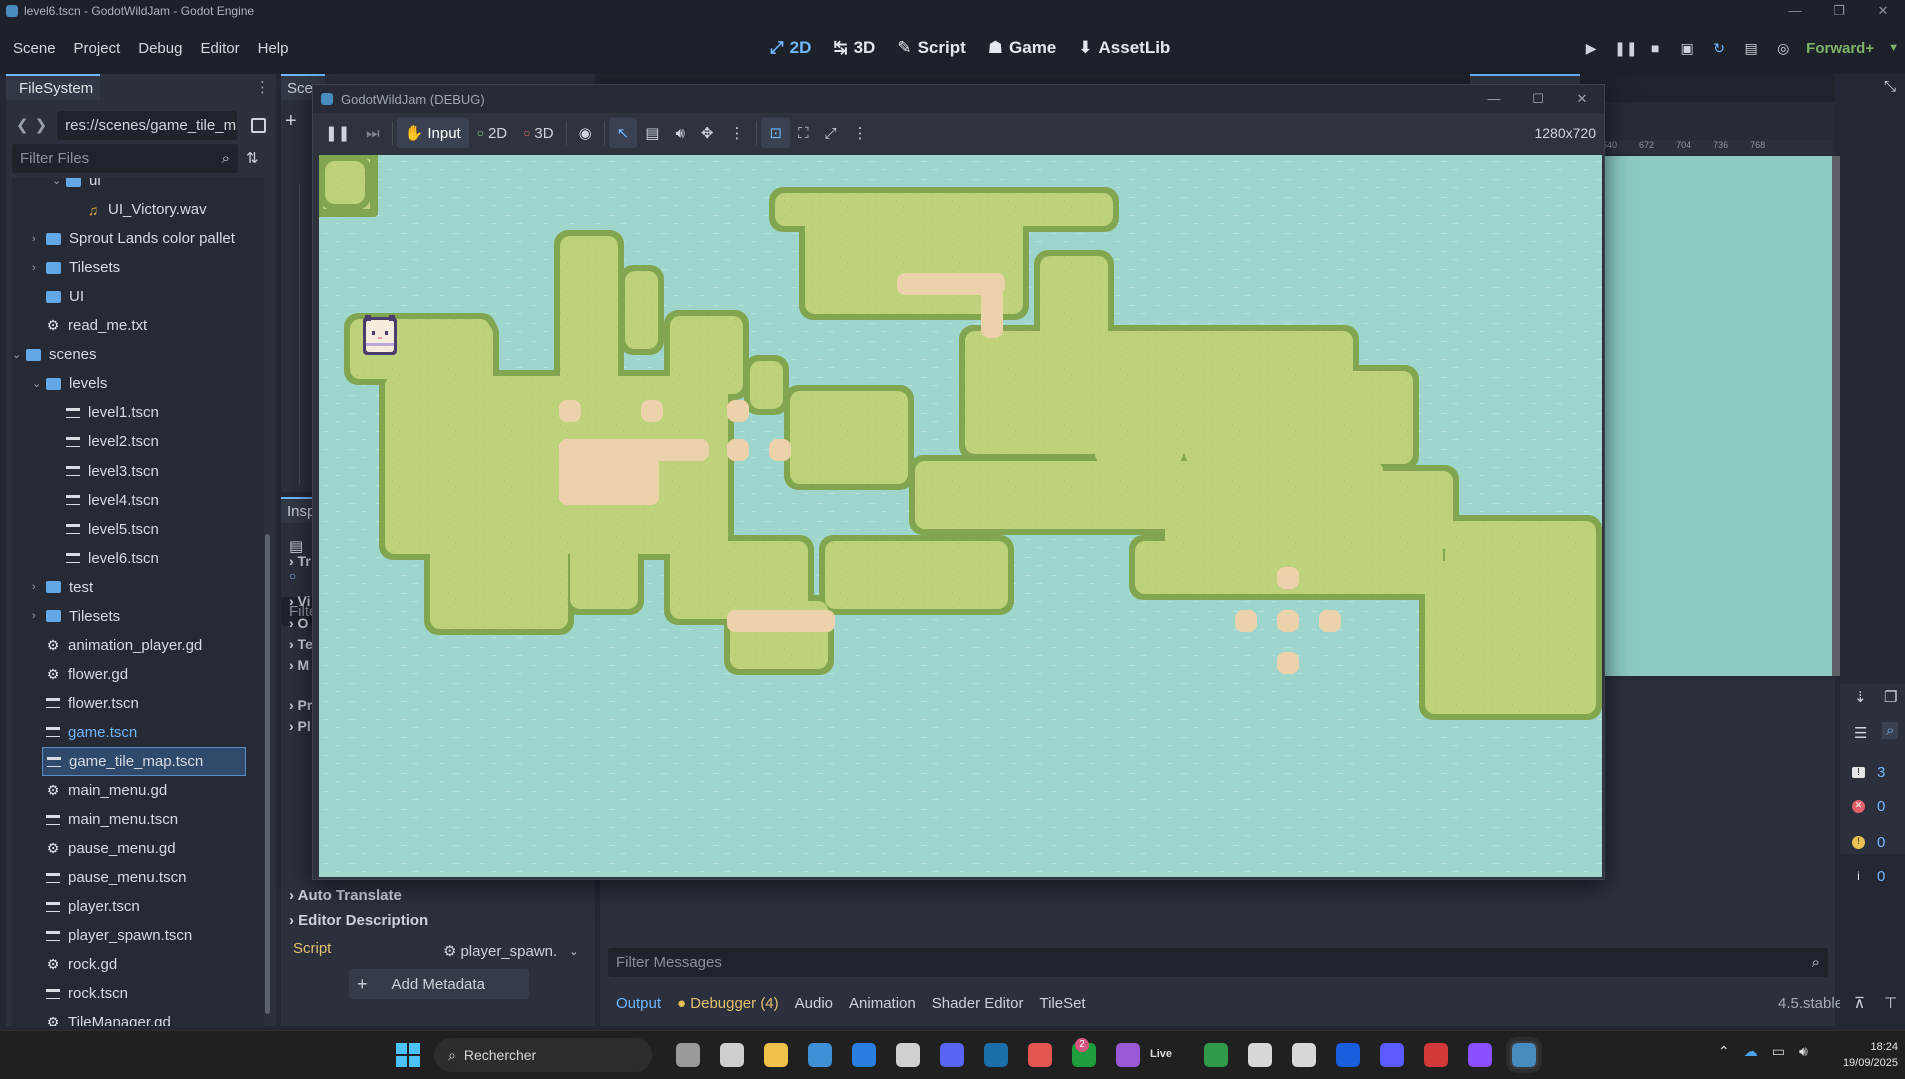  Describe the element at coordinates (138, 558) in the screenshot. I see `file-tree-item: level6.tscn` at that location.